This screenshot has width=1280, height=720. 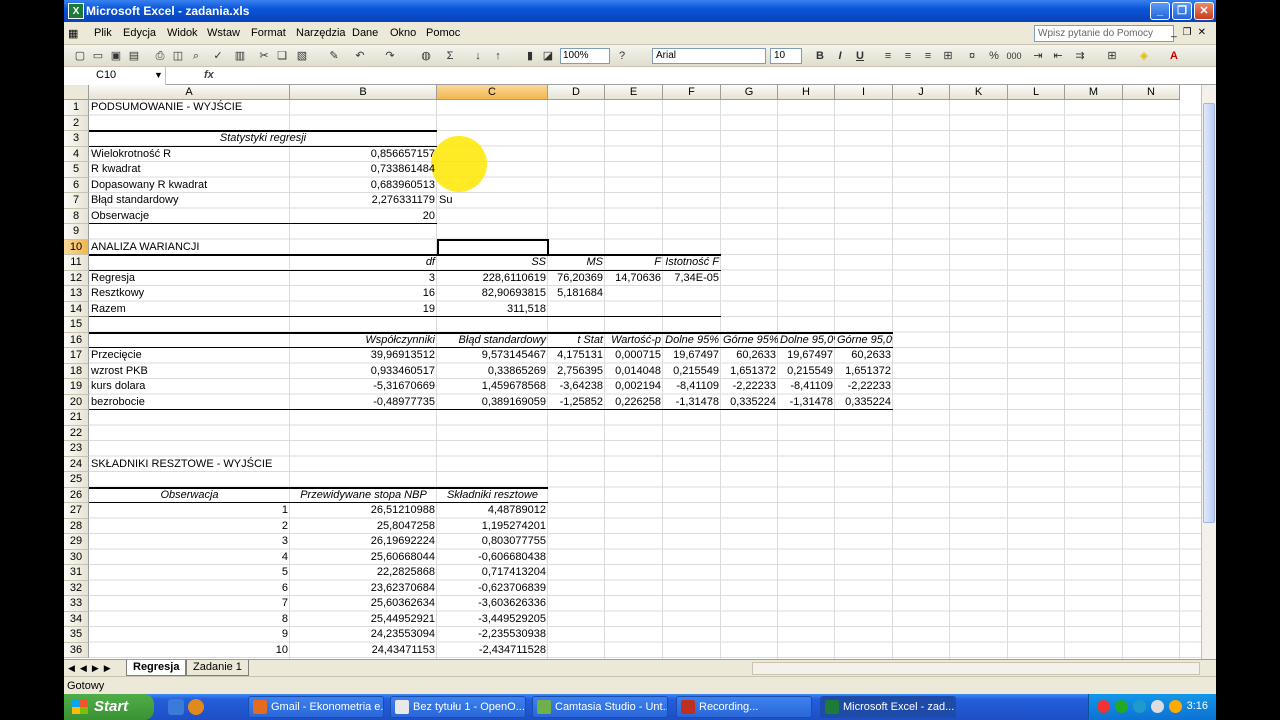 What do you see at coordinates (493, 247) in the screenshot?
I see `active-cell-c10` at bounding box center [493, 247].